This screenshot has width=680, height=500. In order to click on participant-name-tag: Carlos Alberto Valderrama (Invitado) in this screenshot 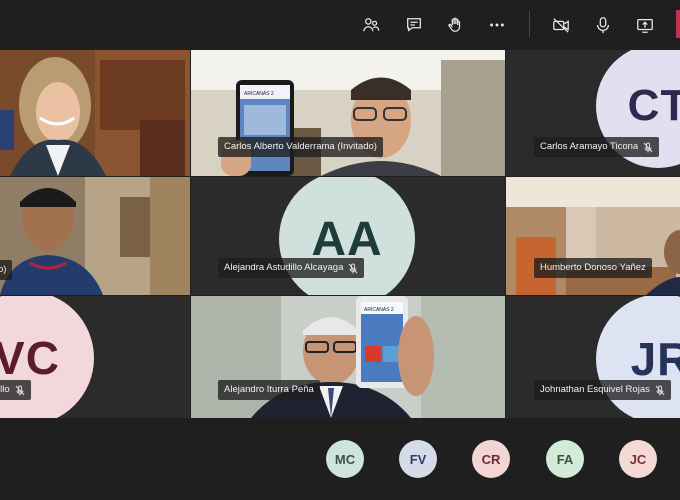, I will do `click(300, 147)`.